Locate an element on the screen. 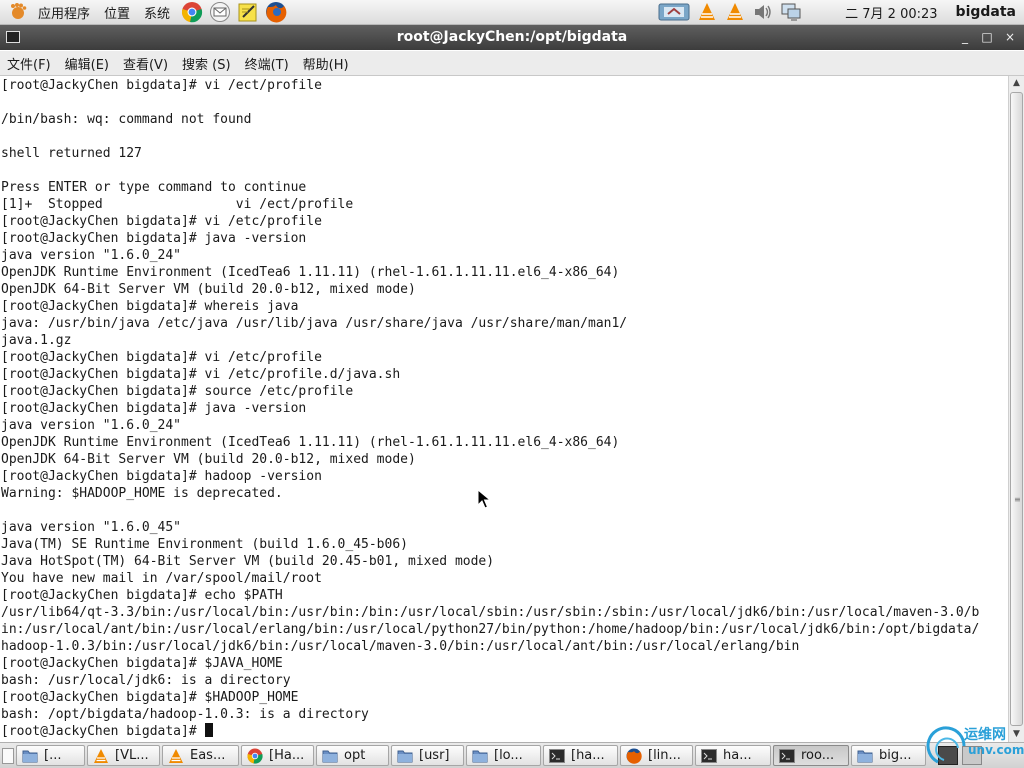 The width and height of the screenshot is (1024, 768). terminal-line: java version "1.6.0_24" is located at coordinates (91, 425).